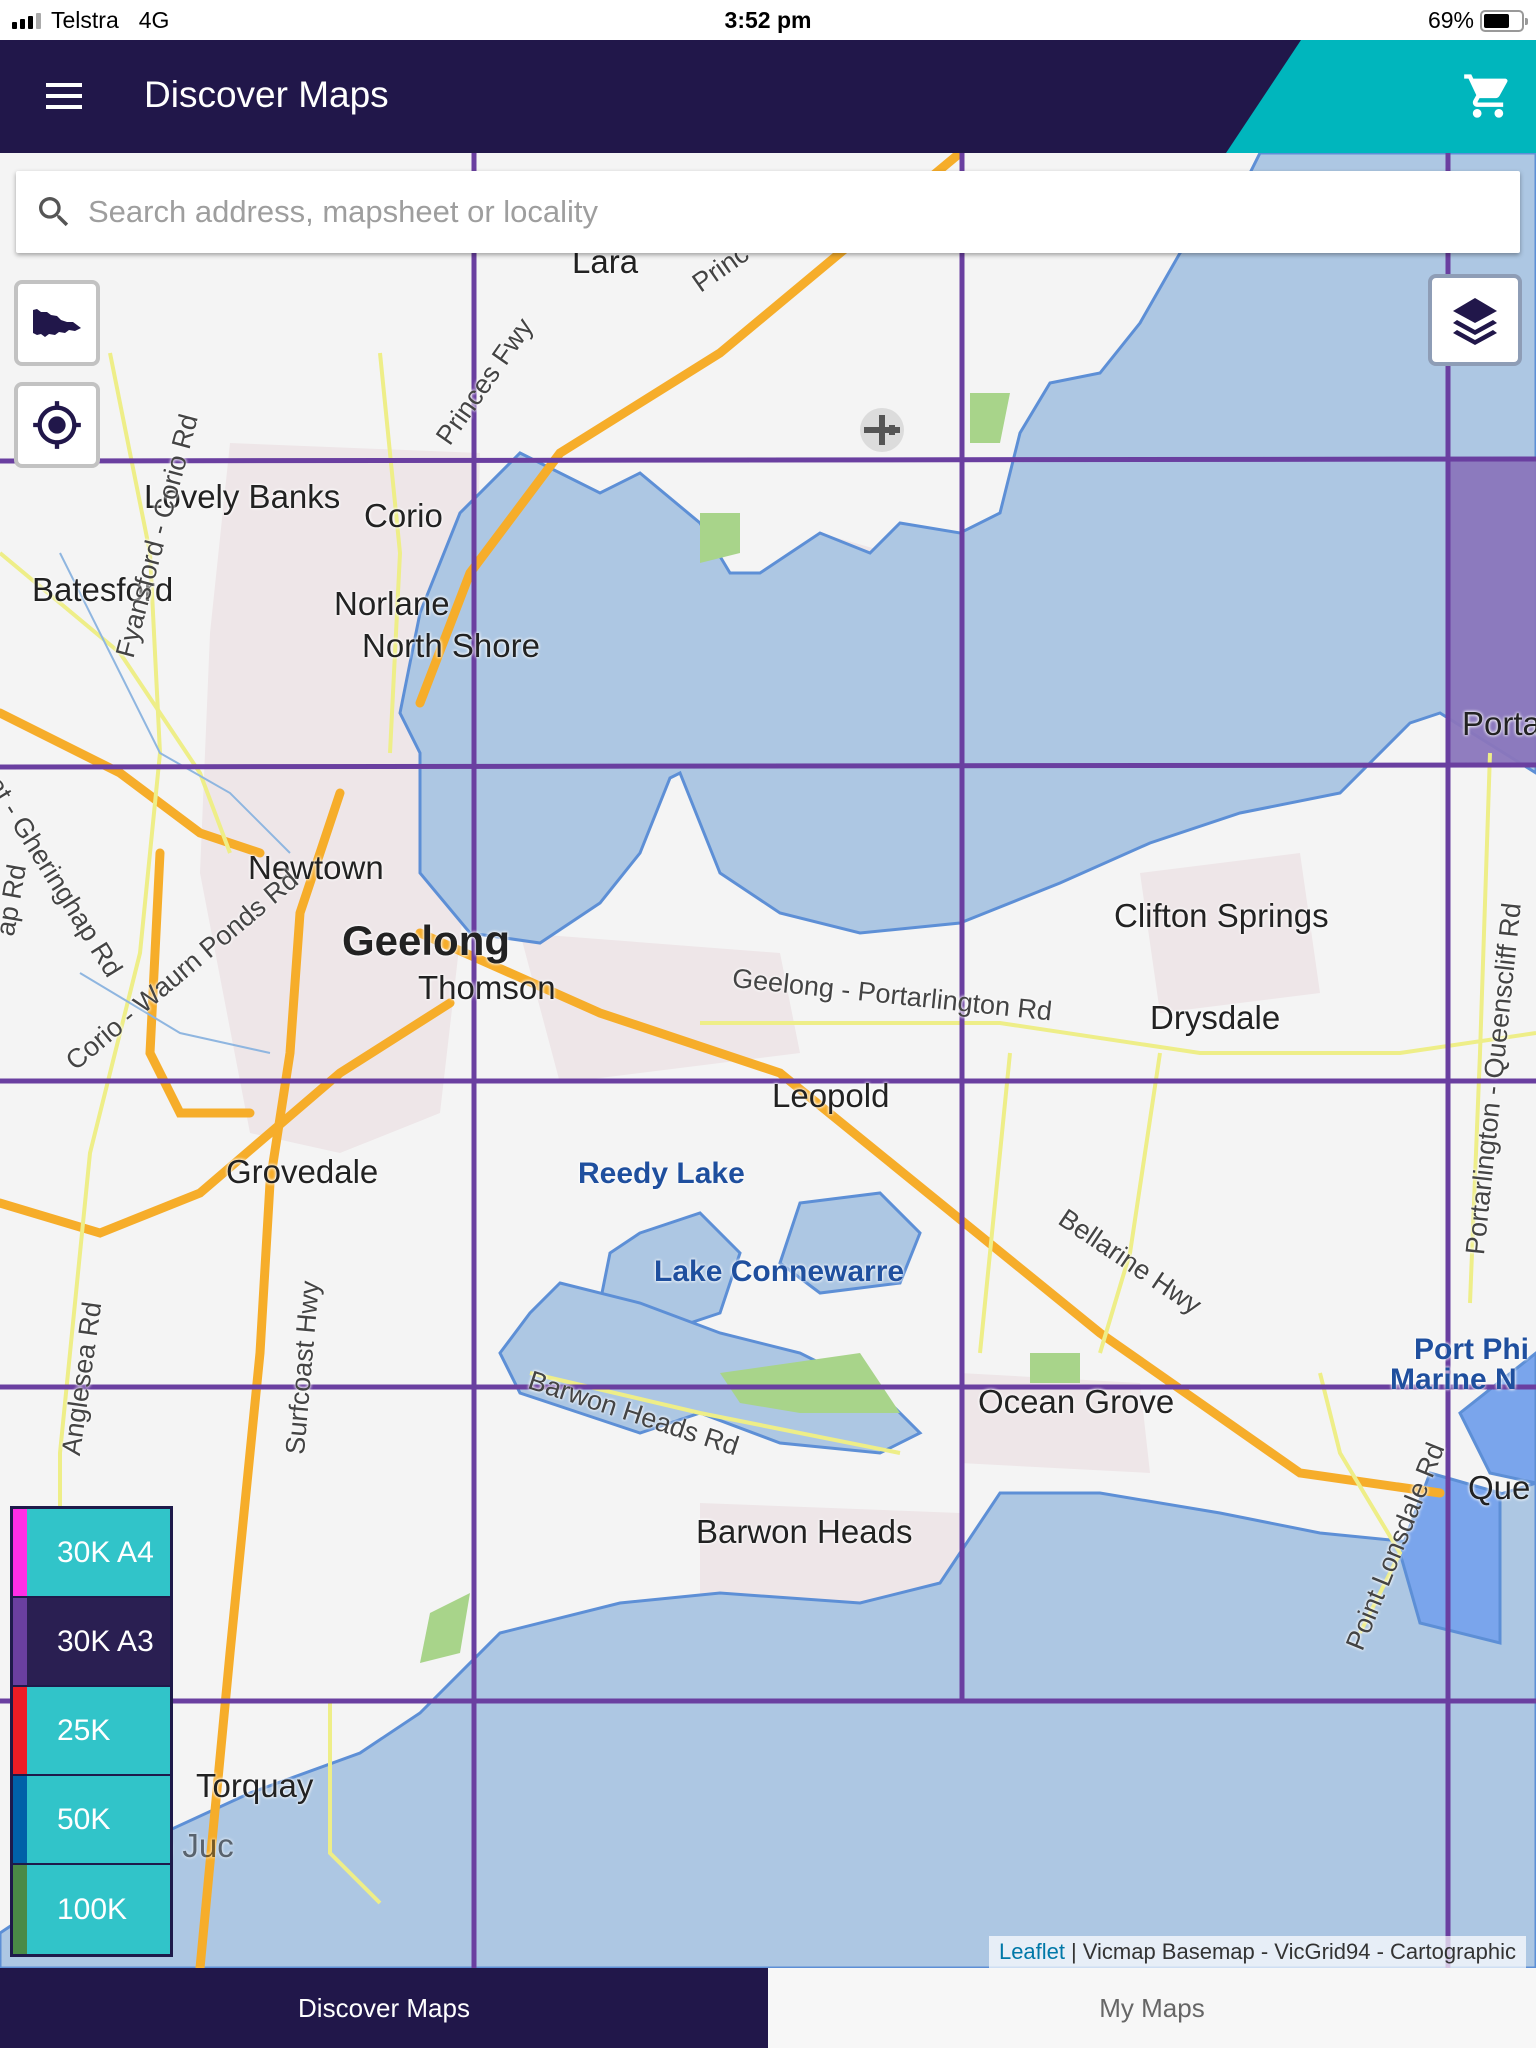  Describe the element at coordinates (804, 1531) in the screenshot. I see `map-label-locality: Barwon Heads` at that location.